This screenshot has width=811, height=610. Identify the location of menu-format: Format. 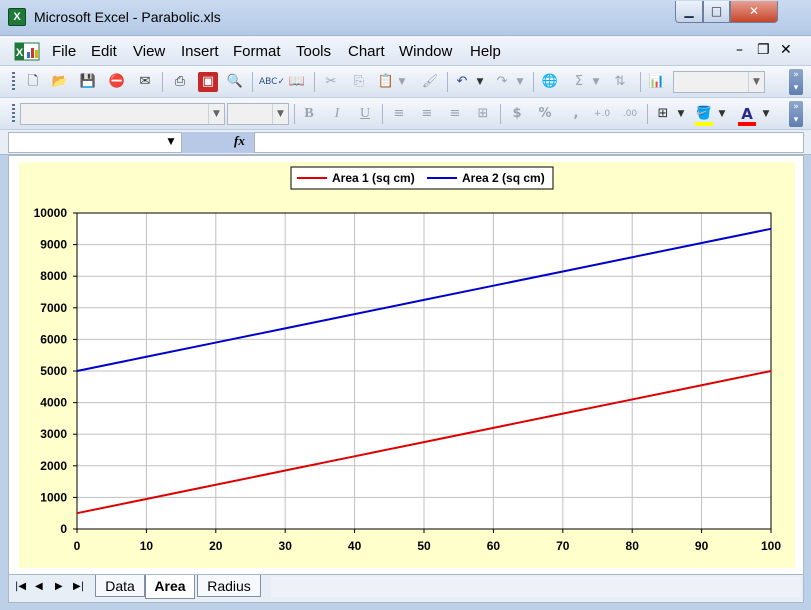
(257, 51).